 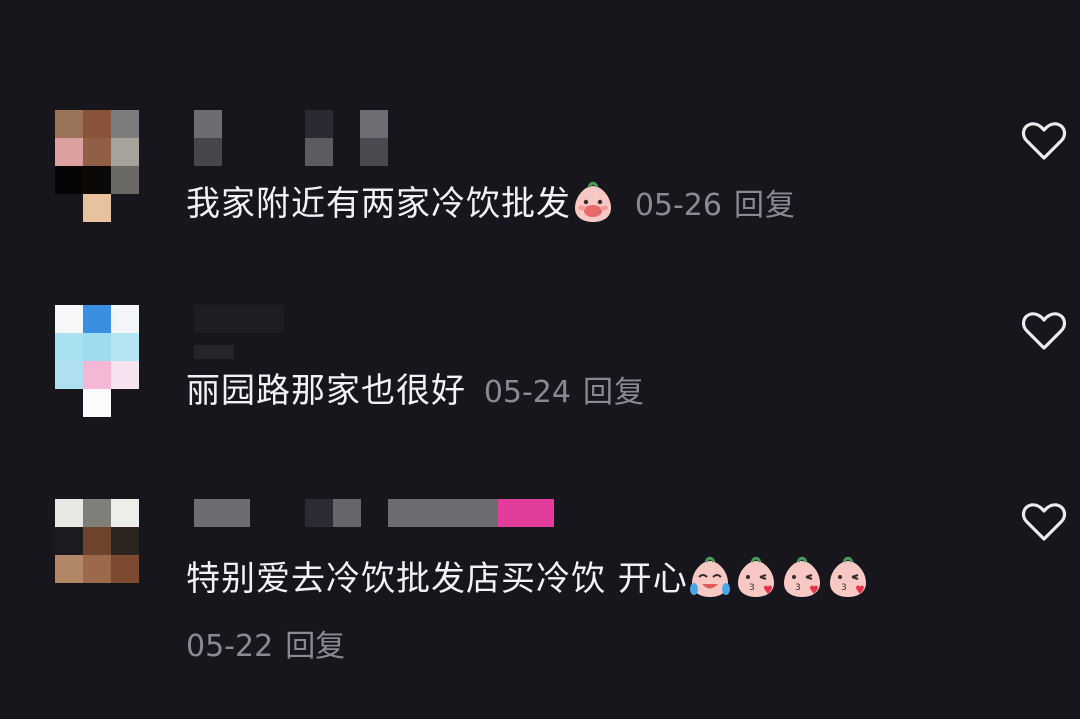 What do you see at coordinates (437, 579) in the screenshot?
I see `comment-text: 特别爱去冷饮批发店买冷饮 开心` at bounding box center [437, 579].